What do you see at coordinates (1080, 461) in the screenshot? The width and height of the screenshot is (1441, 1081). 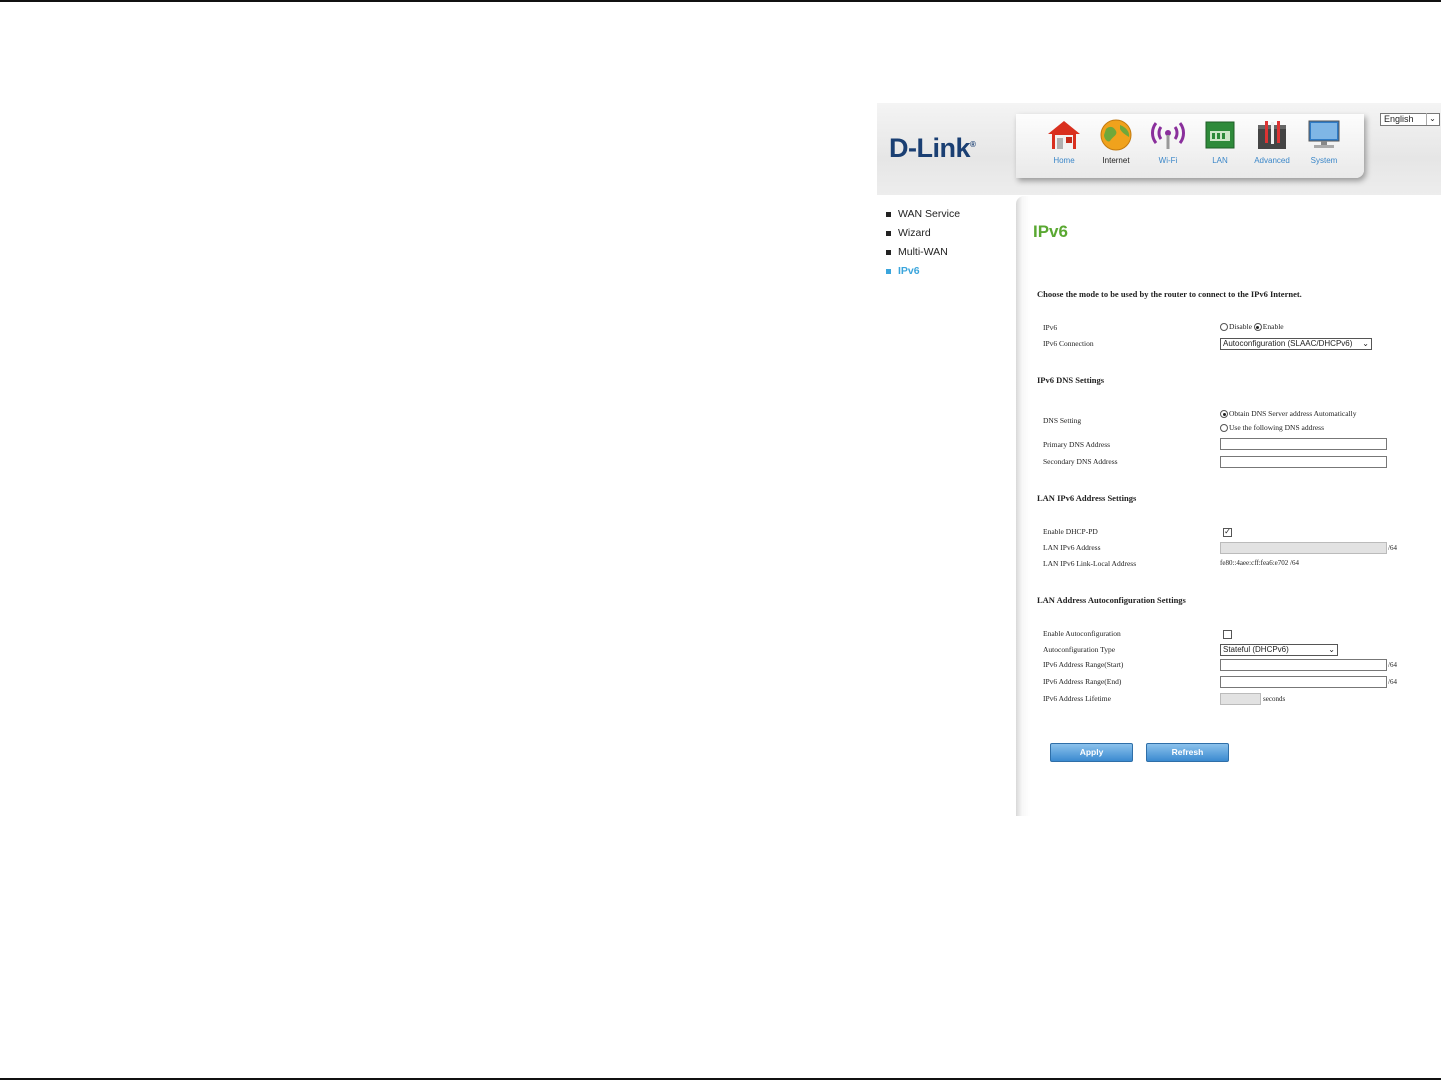 I see `secondary-dns-label: Secondary DNS Address` at bounding box center [1080, 461].